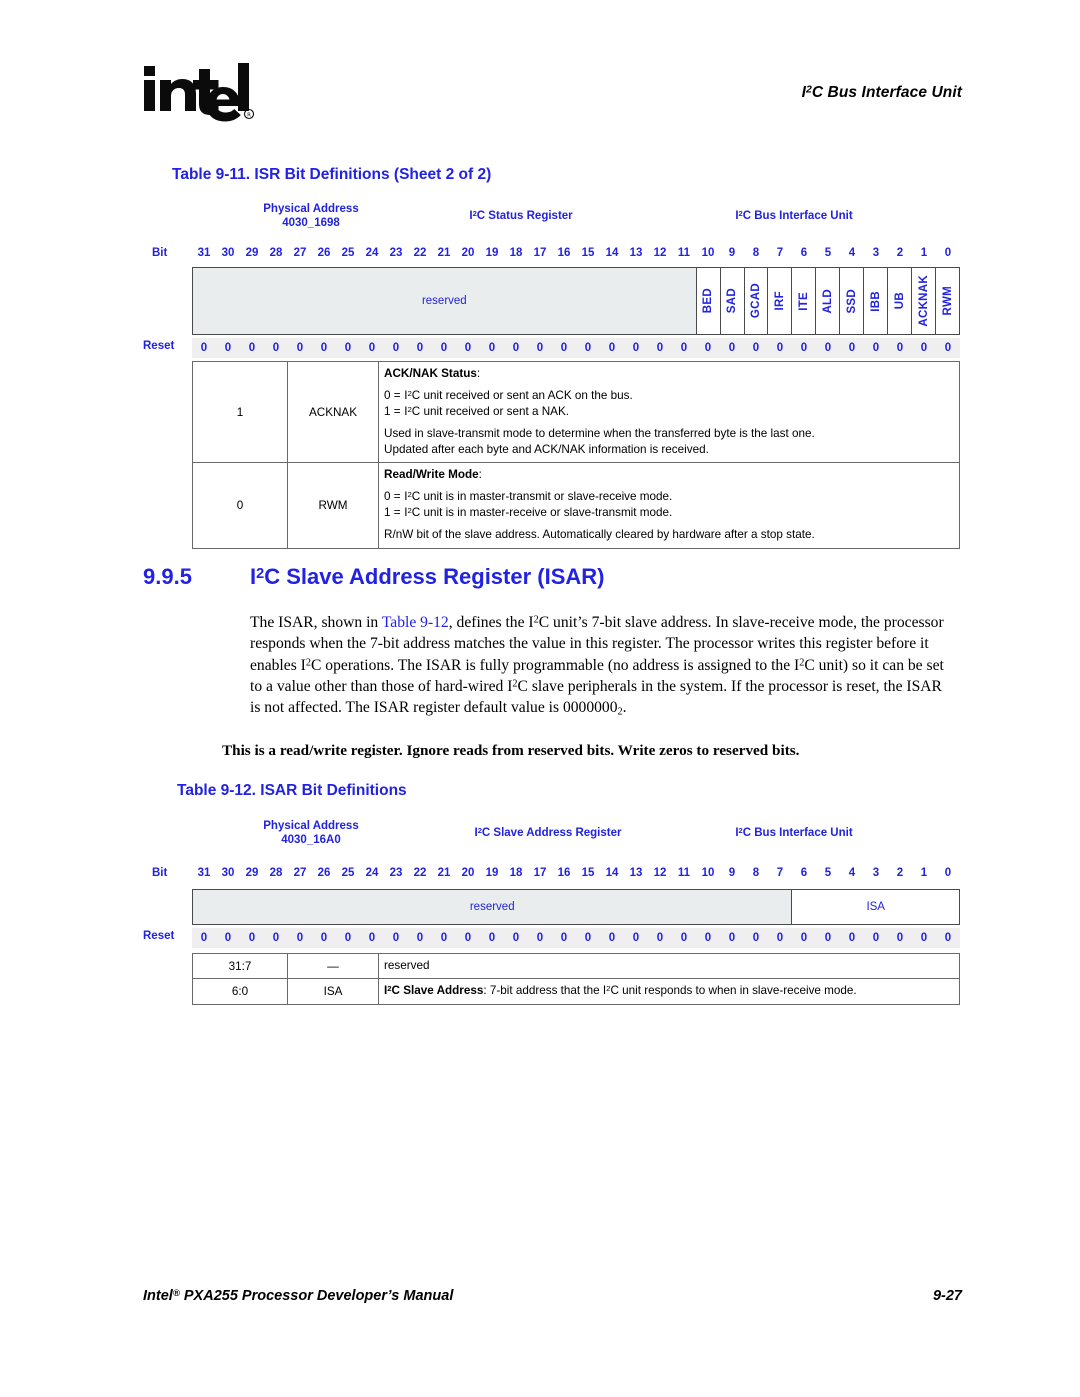 Image resolution: width=1080 pixels, height=1397 pixels. What do you see at coordinates (900, 873) in the screenshot?
I see `bit-number: 2` at bounding box center [900, 873].